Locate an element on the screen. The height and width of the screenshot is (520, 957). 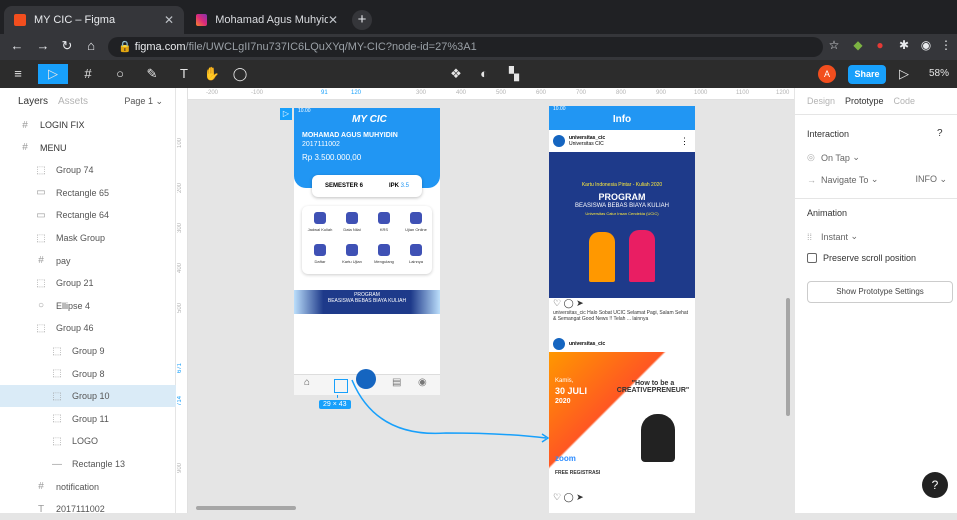
move-tool-icon: ▷ is located at coordinates (53, 74).